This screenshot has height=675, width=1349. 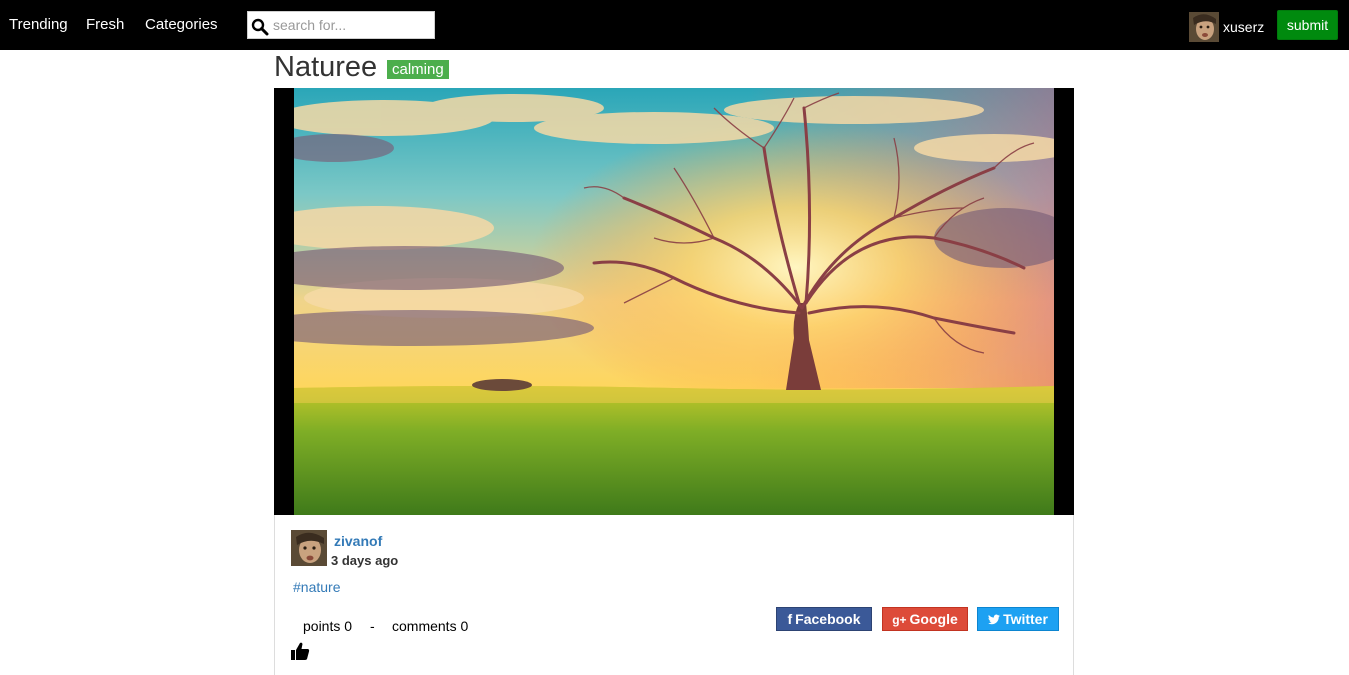 What do you see at coordinates (828, 619) in the screenshot?
I see `share-facebook-label: Facebook` at bounding box center [828, 619].